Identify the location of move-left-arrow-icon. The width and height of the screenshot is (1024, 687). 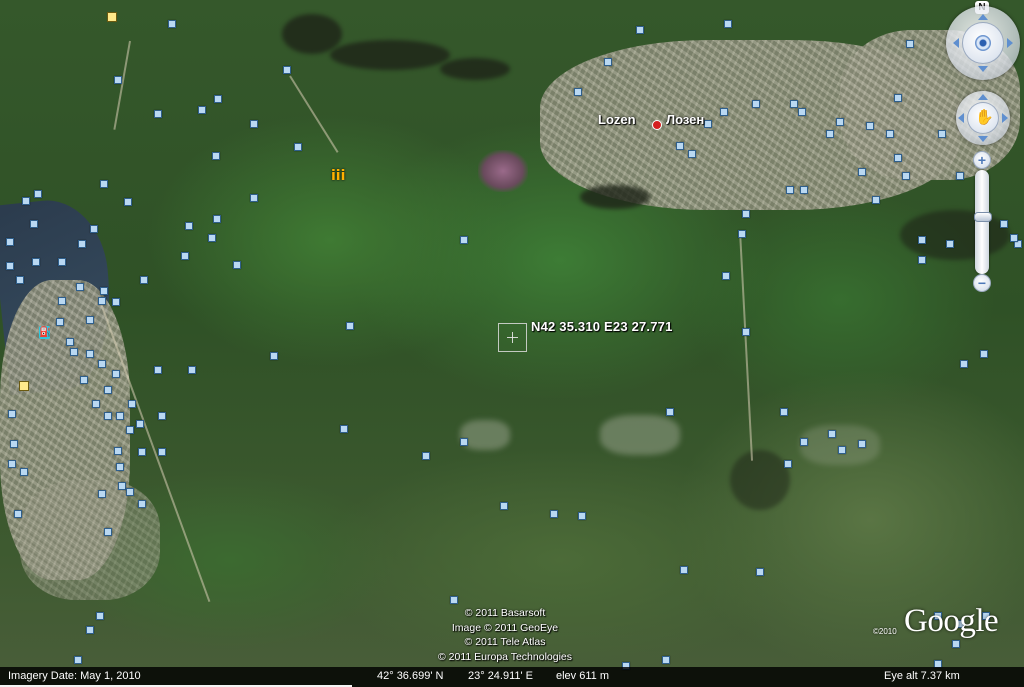
(961, 118).